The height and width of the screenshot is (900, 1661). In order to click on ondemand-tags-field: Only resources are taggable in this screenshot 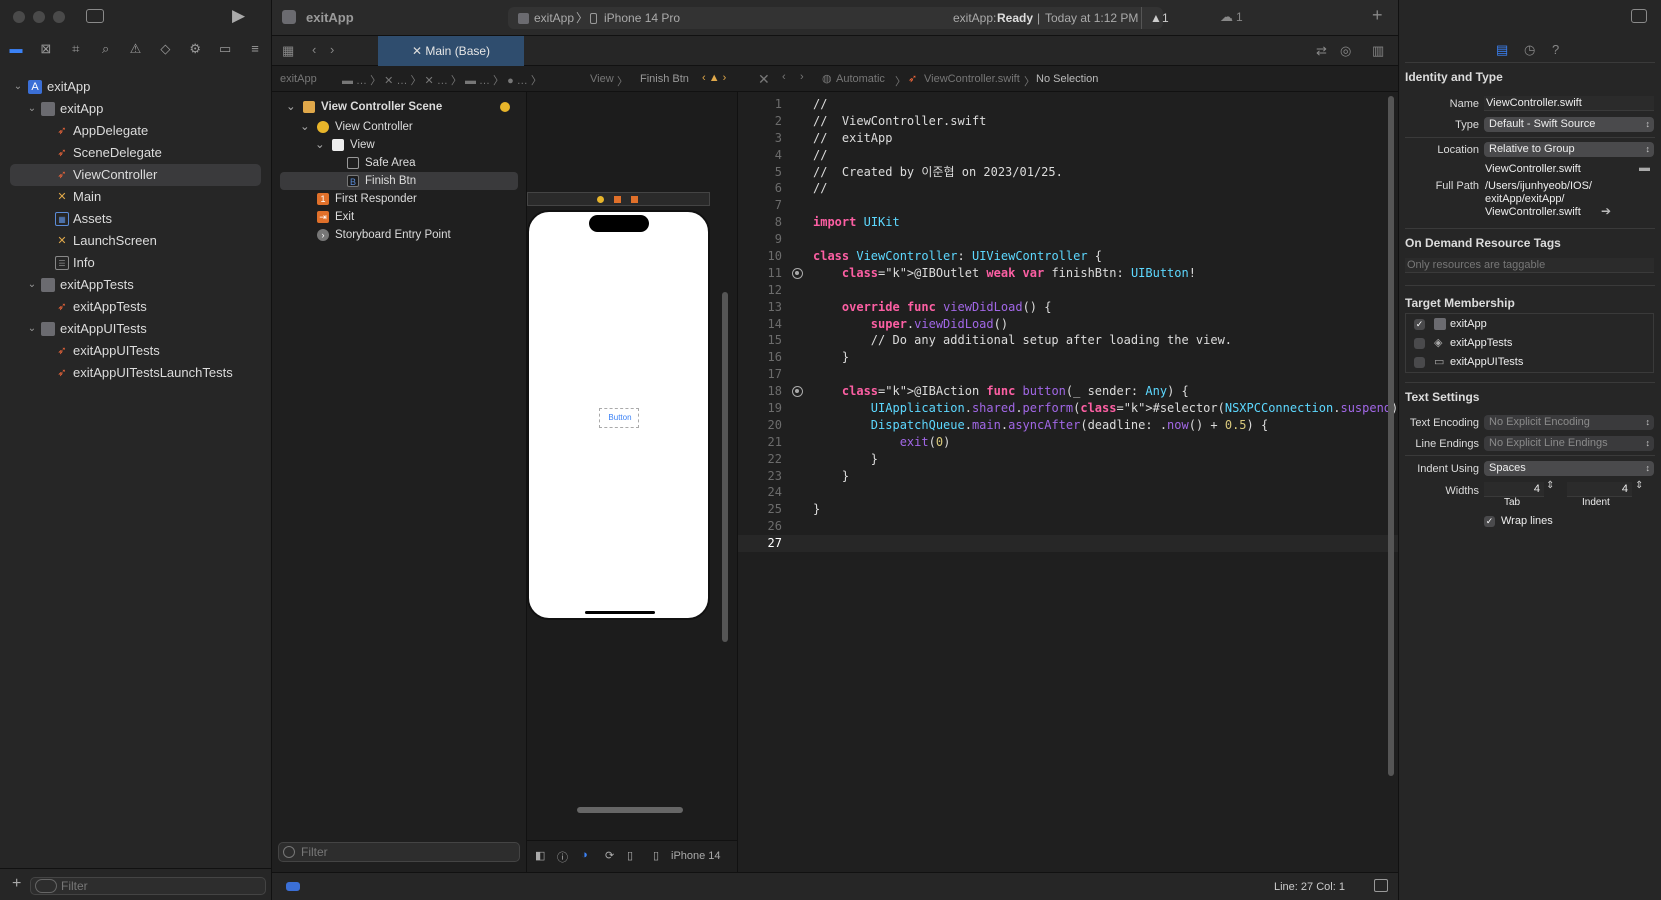, I will do `click(1529, 265)`.